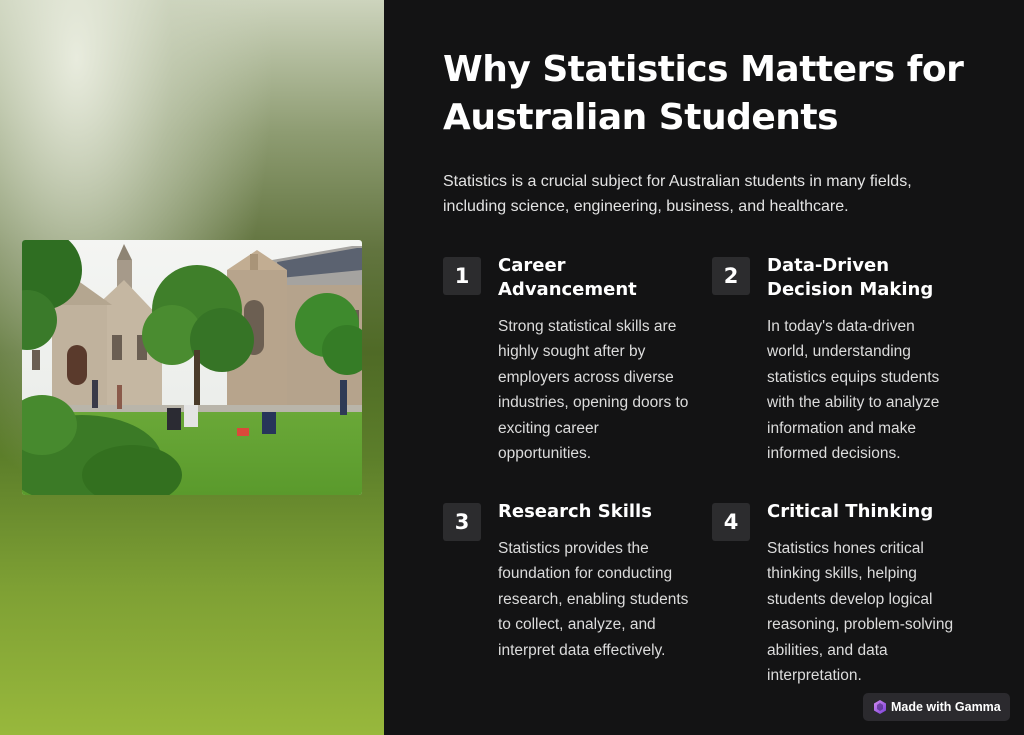 Image resolution: width=1024 pixels, height=735 pixels. I want to click on reason-description-line: with the ability to analyze, so click(853, 403).